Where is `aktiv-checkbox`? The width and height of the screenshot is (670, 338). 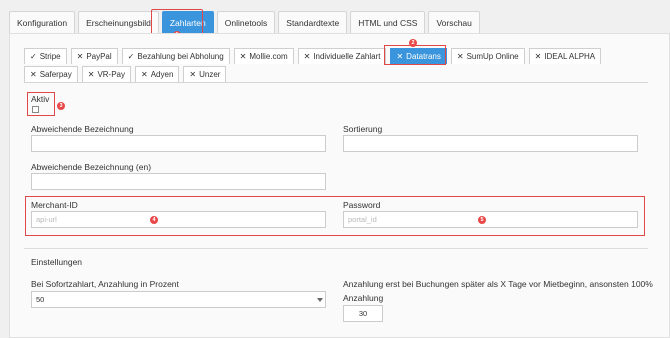 aktiv-checkbox is located at coordinates (35, 109).